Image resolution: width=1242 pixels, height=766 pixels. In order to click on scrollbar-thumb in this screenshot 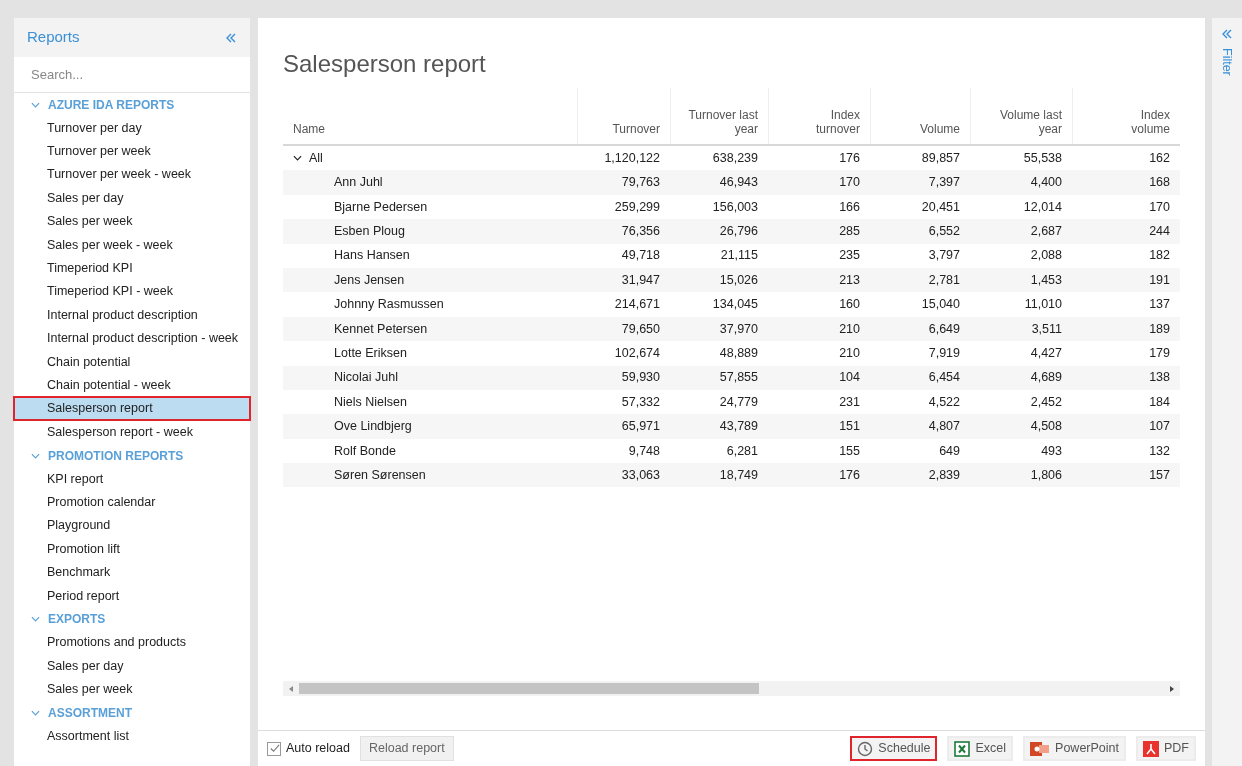, I will do `click(529, 688)`.